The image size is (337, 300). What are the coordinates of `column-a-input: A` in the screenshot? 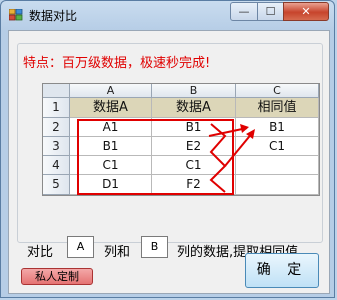 It's located at (80, 247).